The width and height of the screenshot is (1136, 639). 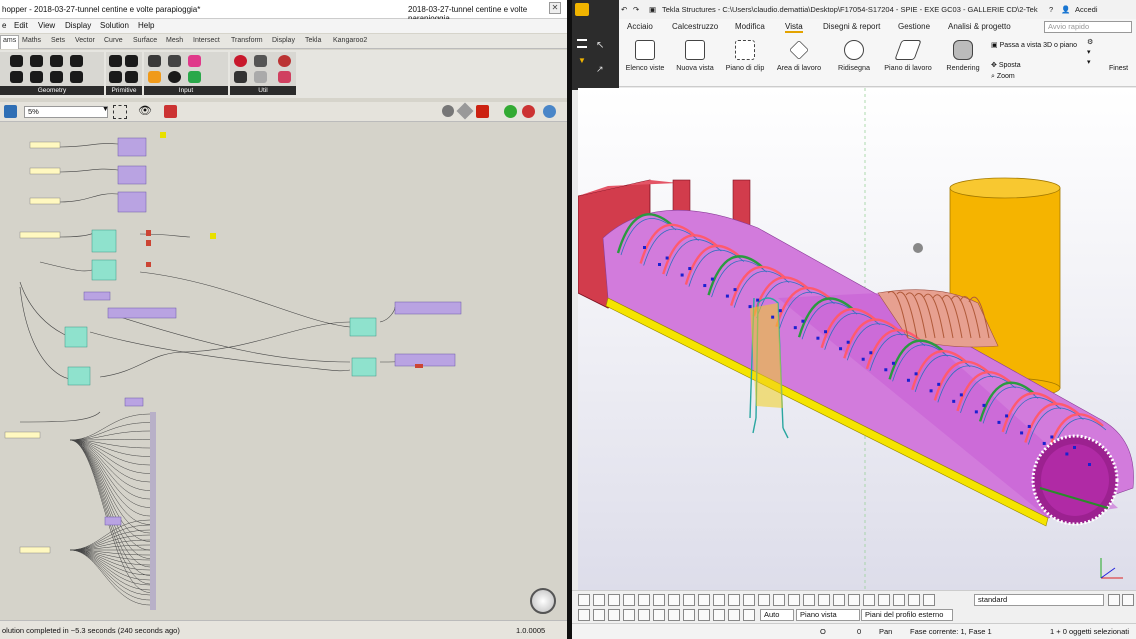 I want to click on tab-disegni-report: Disegni & report, so click(x=851, y=26).